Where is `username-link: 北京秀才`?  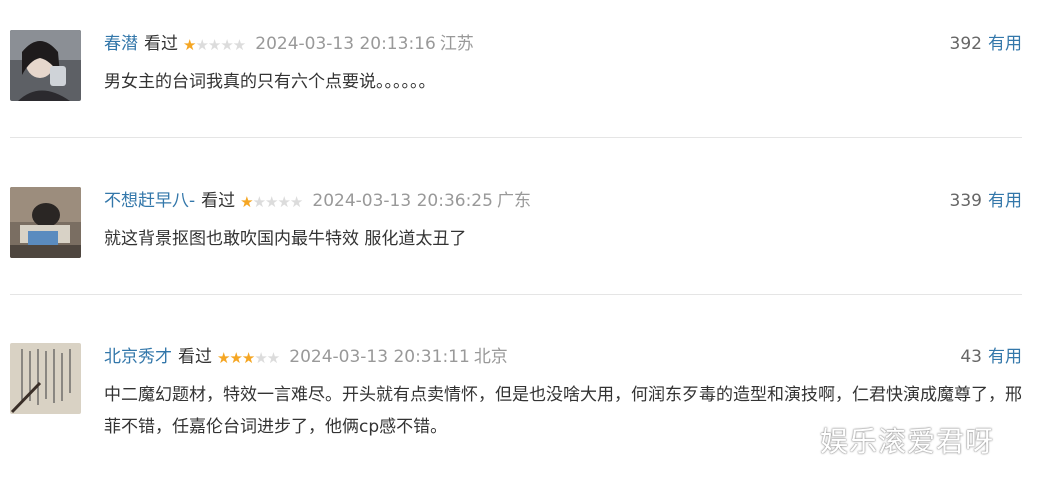 username-link: 北京秀才 is located at coordinates (138, 357).